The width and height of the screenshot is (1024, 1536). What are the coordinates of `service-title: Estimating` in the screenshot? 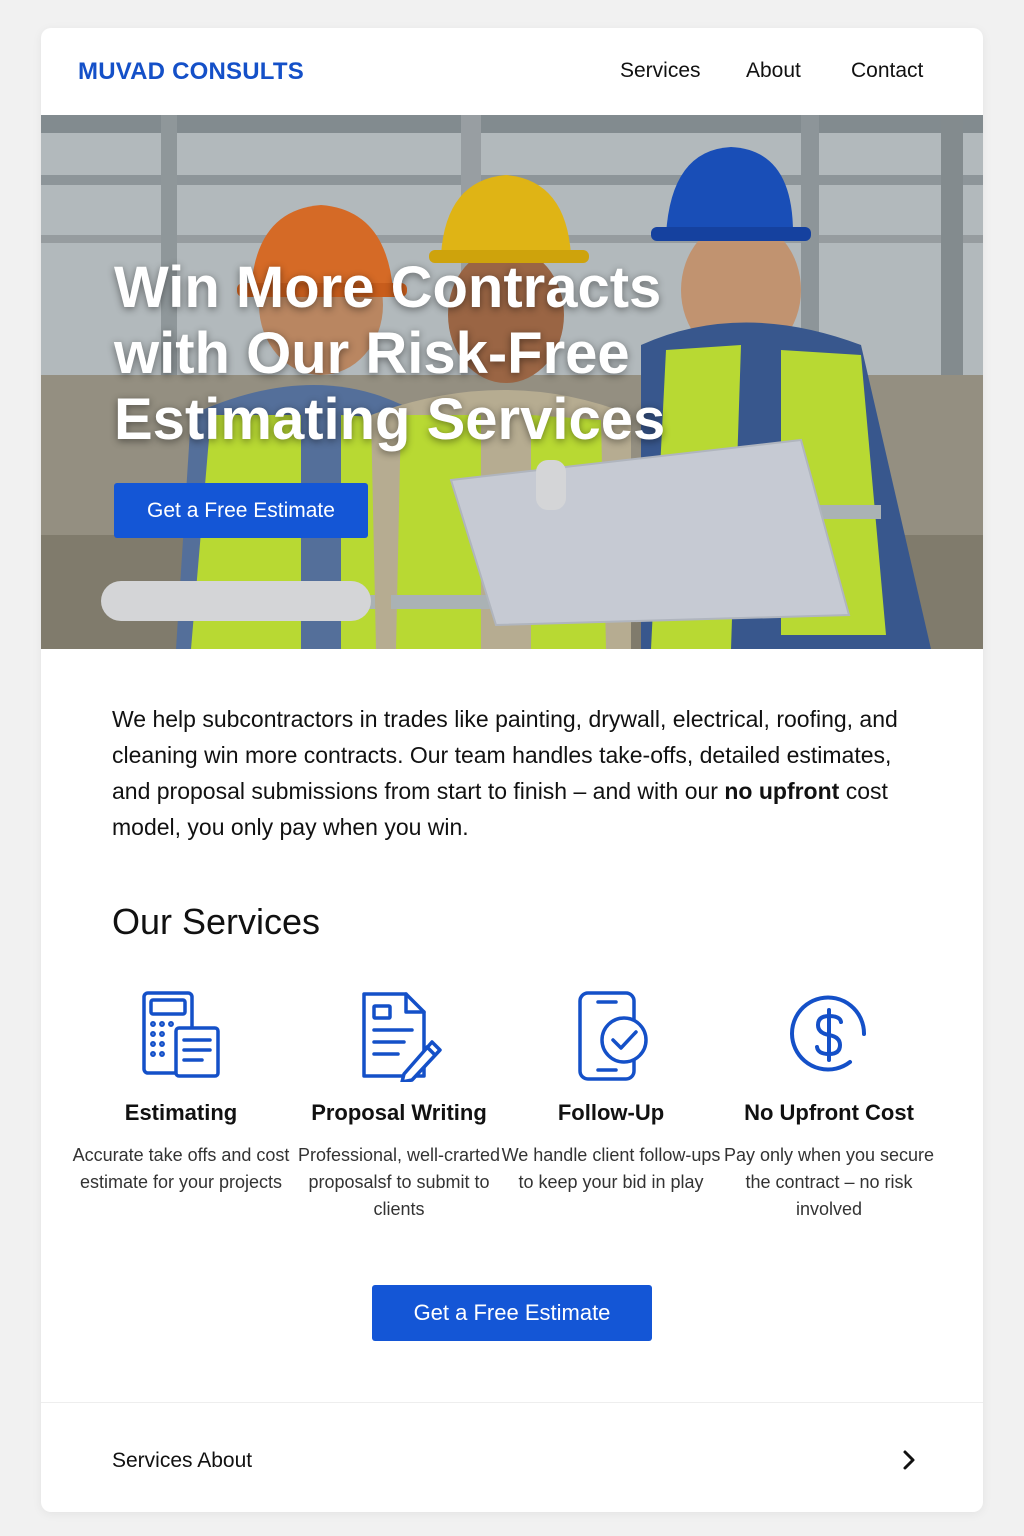 It's located at (181, 1112).